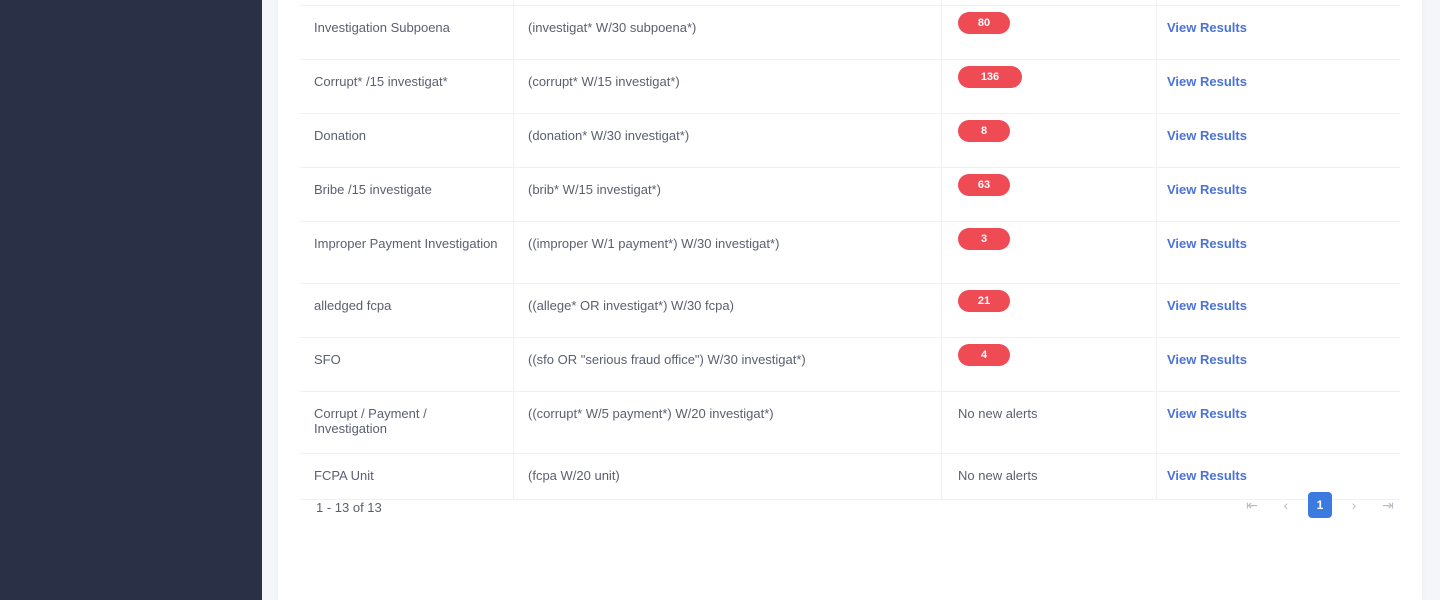  Describe the element at coordinates (984, 239) in the screenshot. I see `new-alerts-badge: 3` at that location.